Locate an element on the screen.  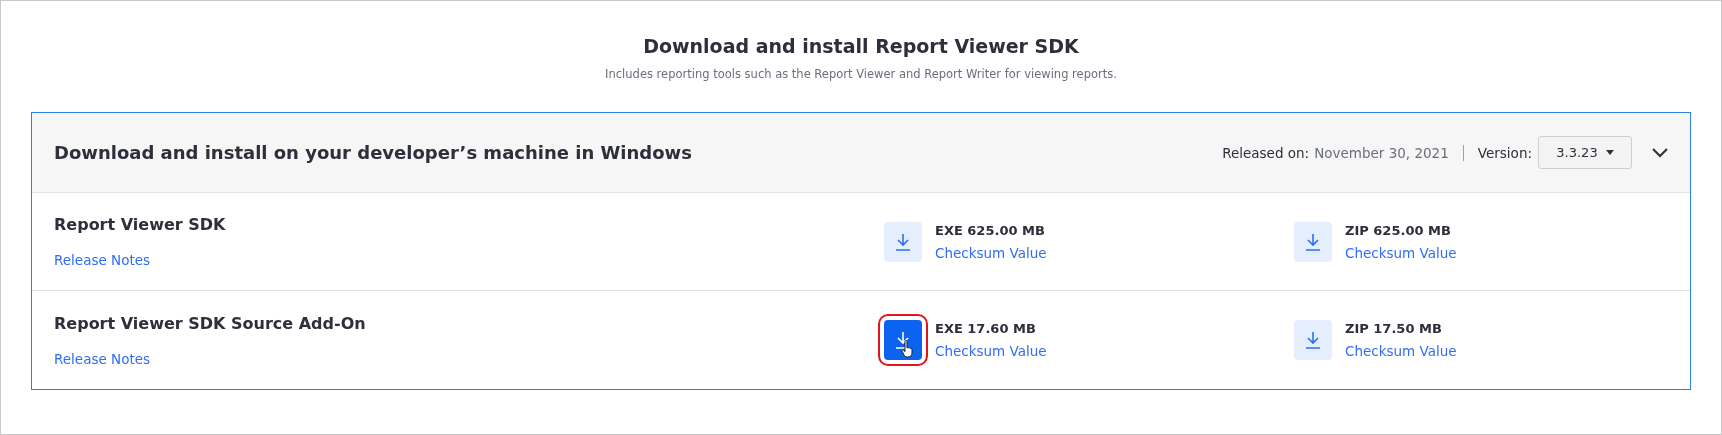
page-title: Download and install Report Viewer SDK is located at coordinates (861, 46).